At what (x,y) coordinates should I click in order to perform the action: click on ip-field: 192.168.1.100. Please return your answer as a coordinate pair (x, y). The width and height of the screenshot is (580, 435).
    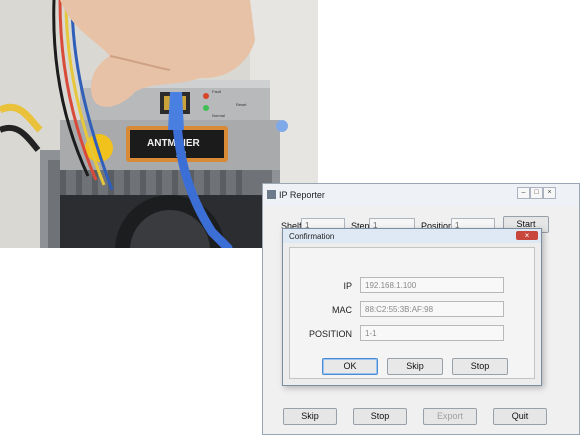
    Looking at the image, I should click on (432, 285).